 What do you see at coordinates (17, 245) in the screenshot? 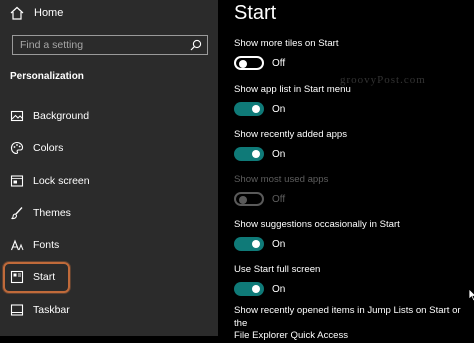
I see `fonts-icon` at bounding box center [17, 245].